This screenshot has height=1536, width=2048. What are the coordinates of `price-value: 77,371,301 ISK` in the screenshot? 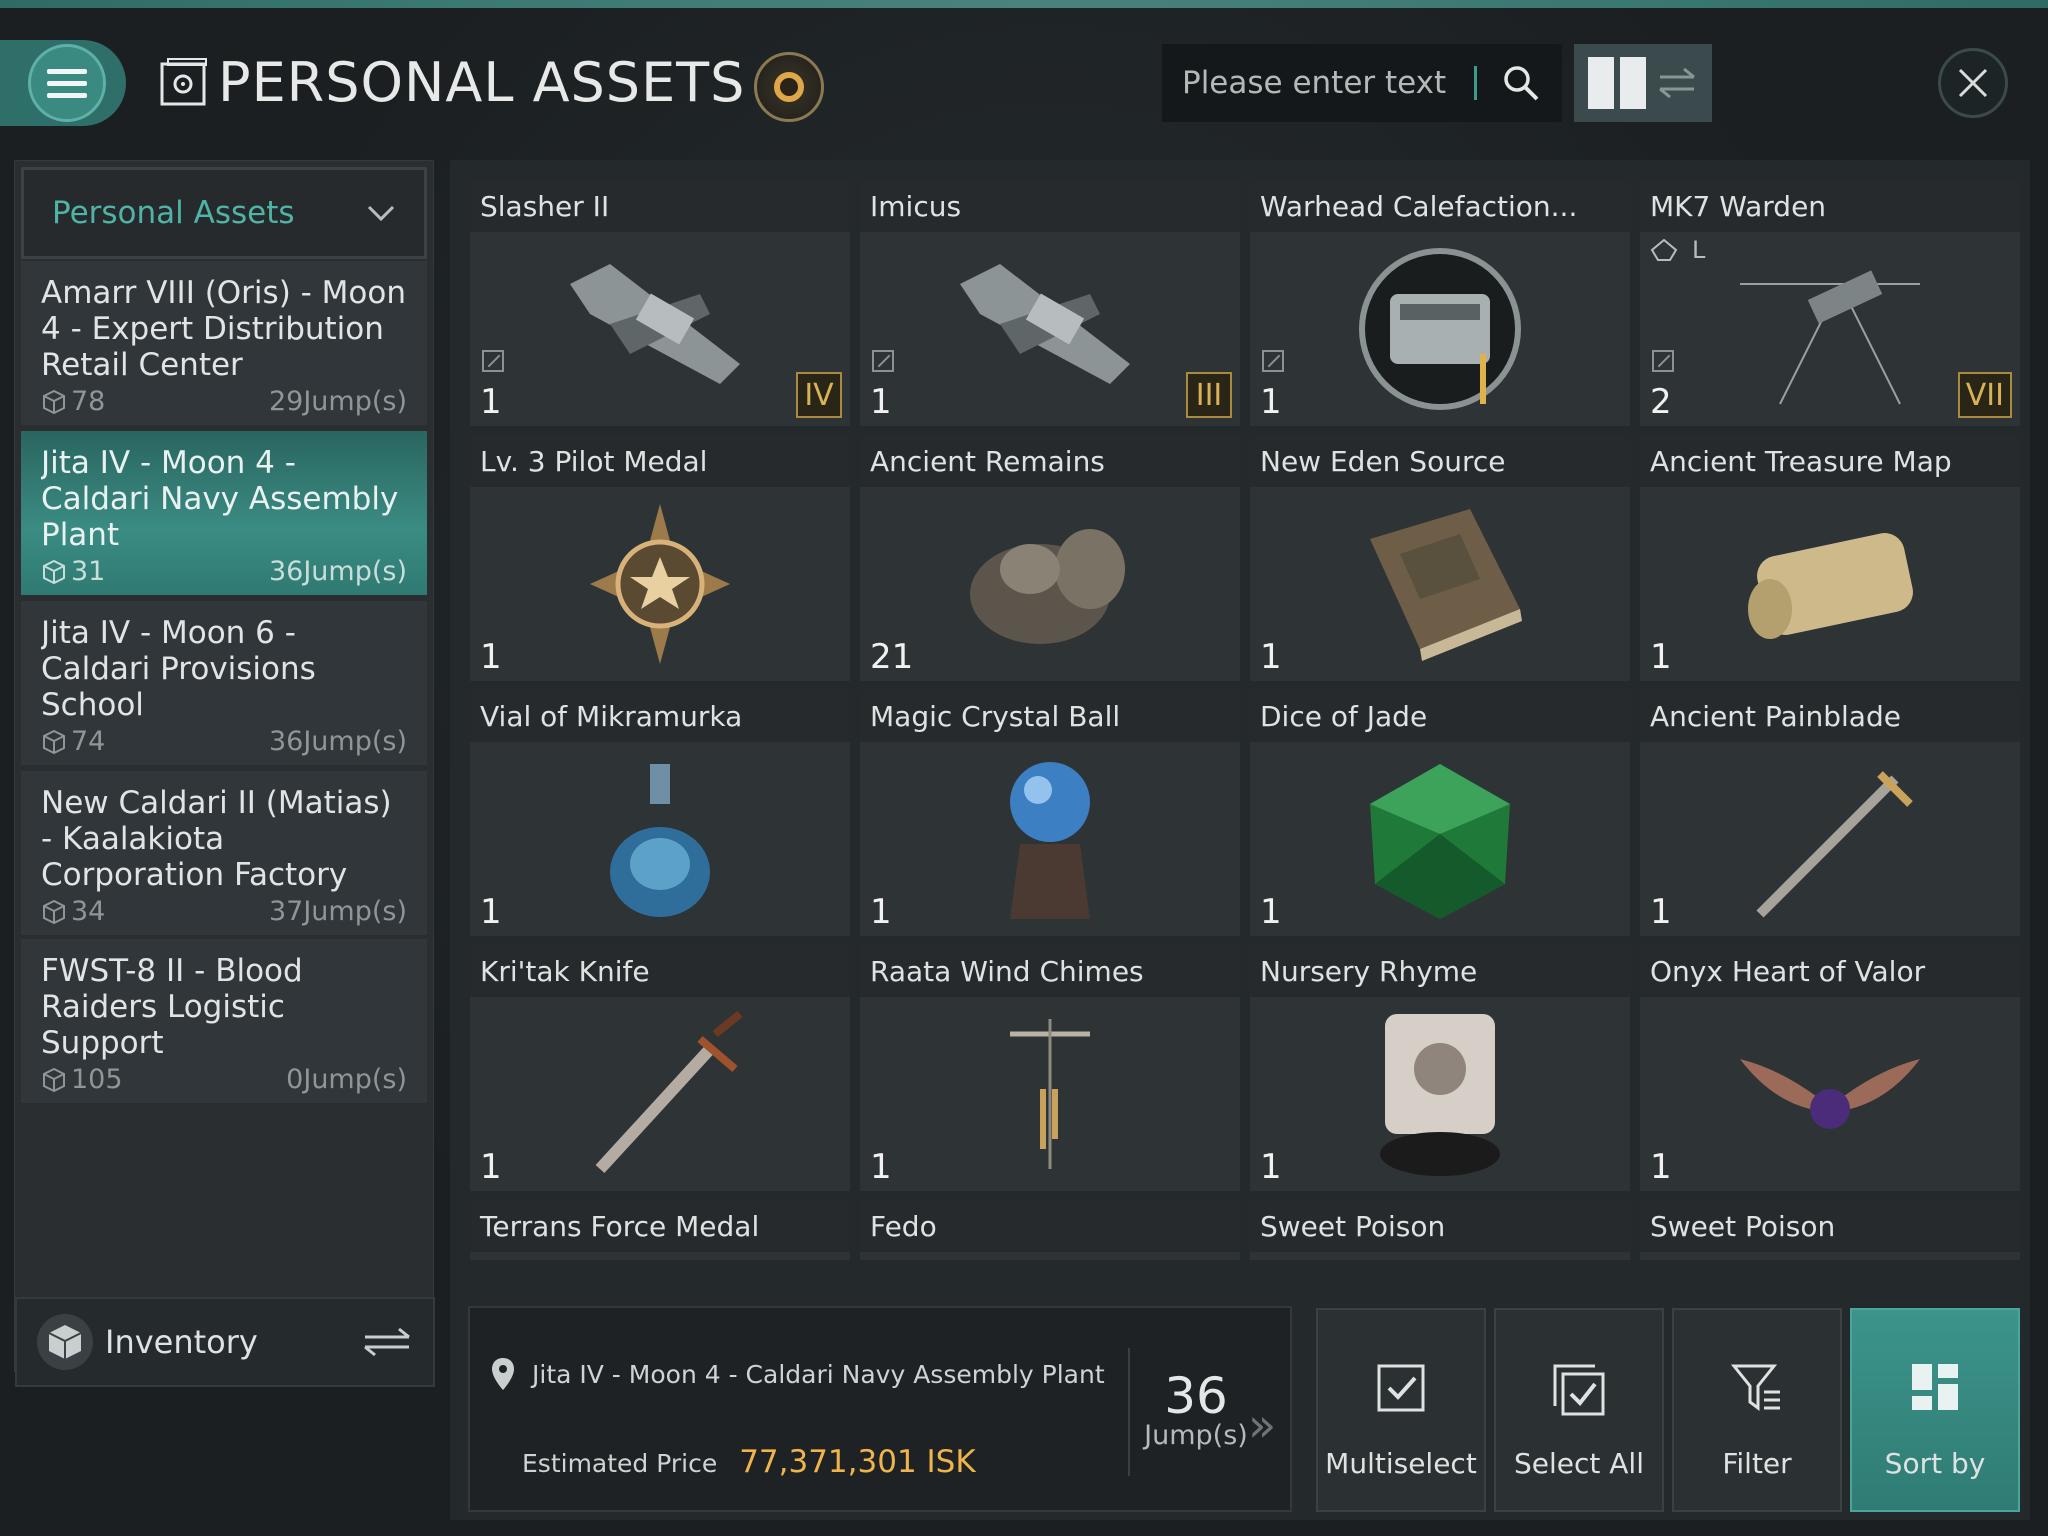 It's located at (857, 1462).